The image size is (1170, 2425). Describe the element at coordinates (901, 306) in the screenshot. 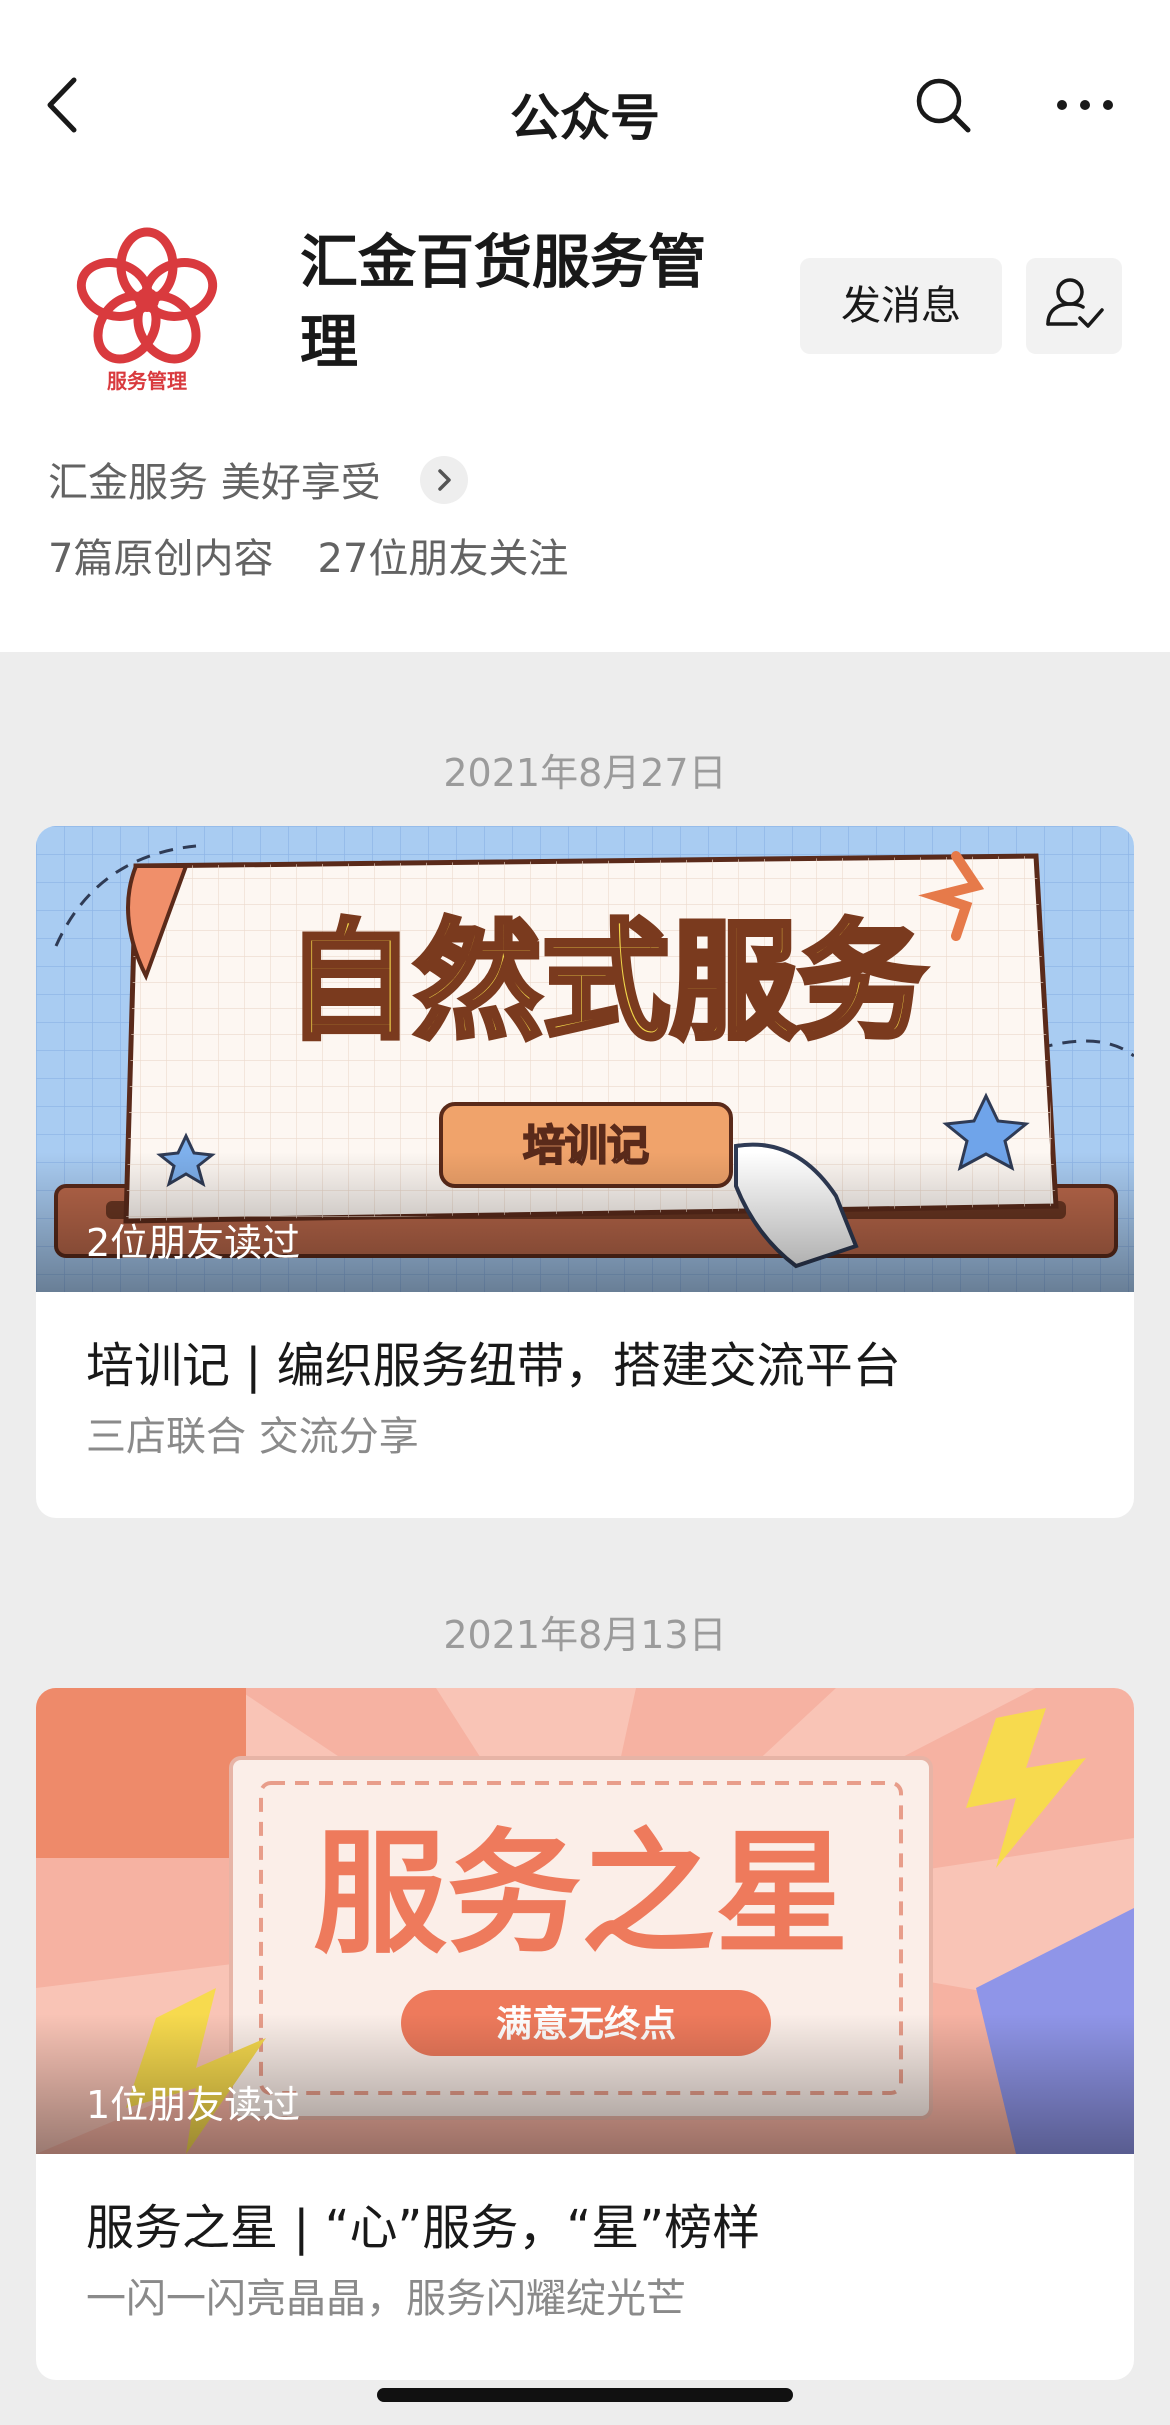

I see `send-message-button: 发消息` at that location.